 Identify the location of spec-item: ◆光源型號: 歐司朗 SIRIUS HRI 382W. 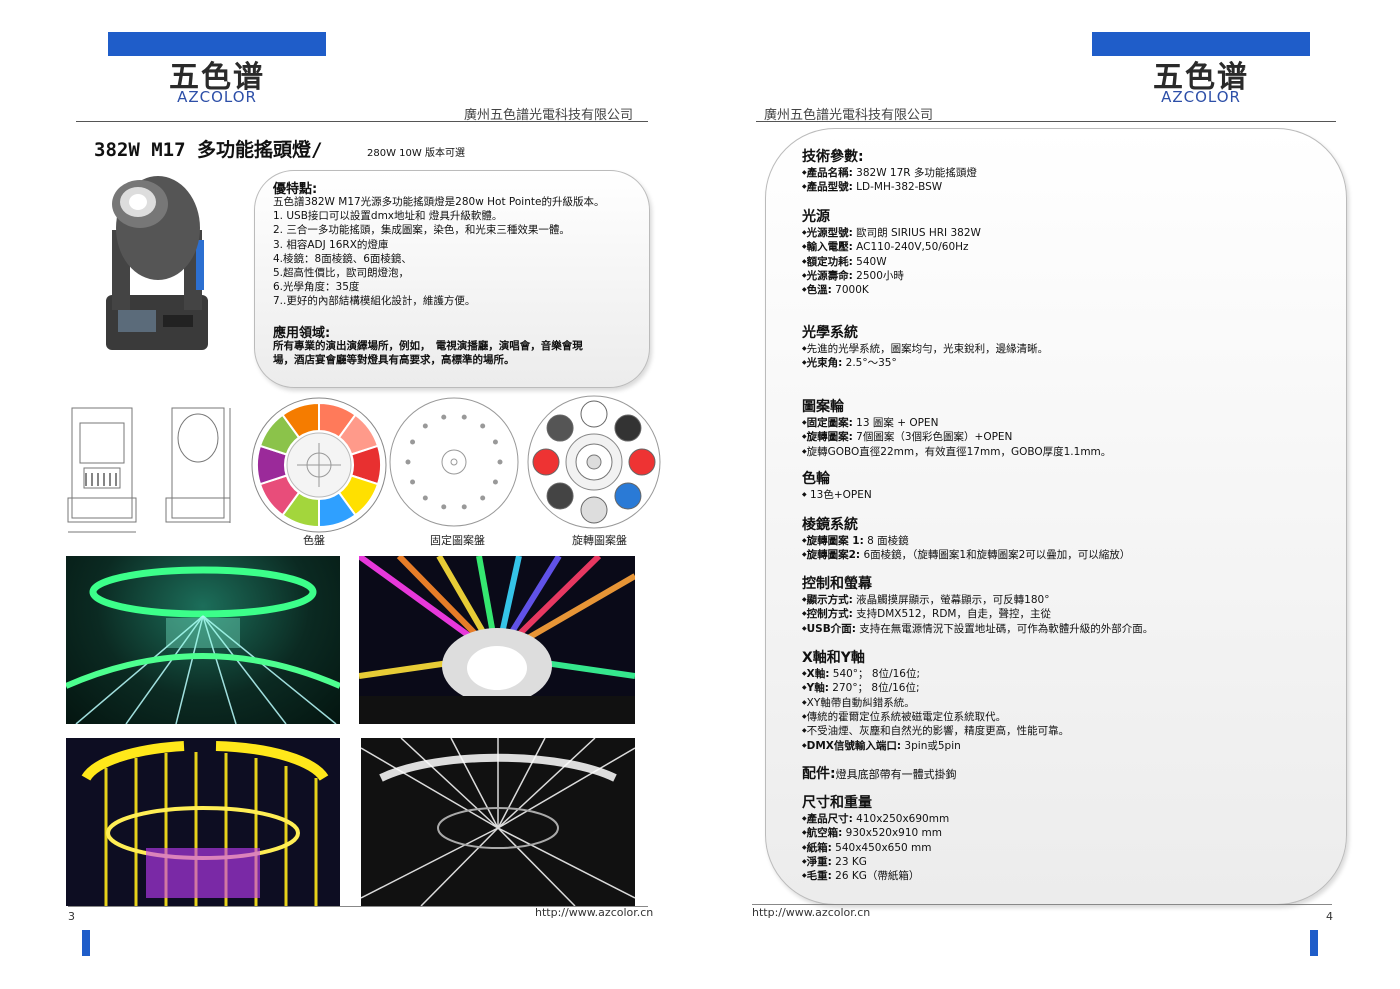
(891, 233).